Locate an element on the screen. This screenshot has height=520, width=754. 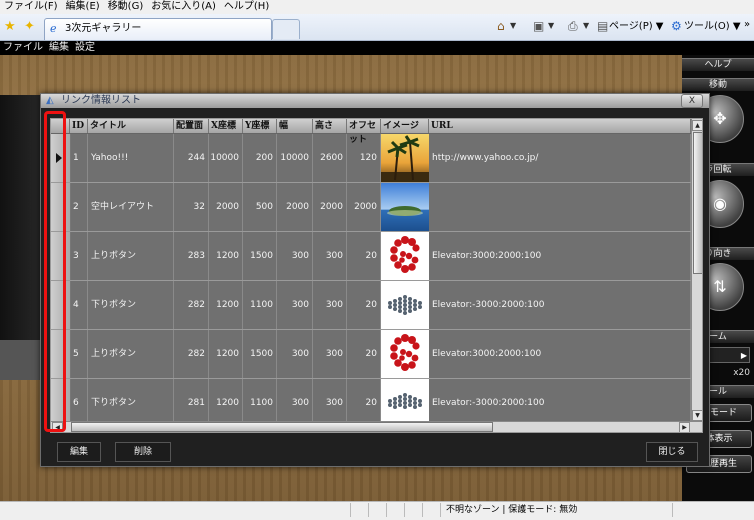
status-zone-text: 不明なゾーン | 保護モード: 無効 is located at coordinates (512, 510).